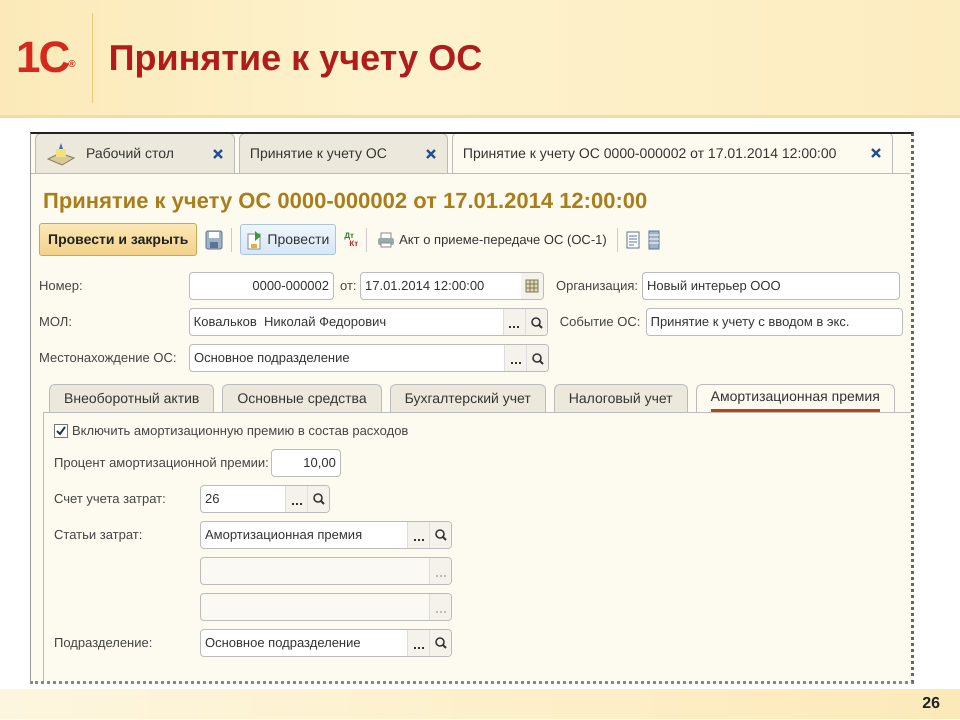 The width and height of the screenshot is (960, 720). Describe the element at coordinates (61, 153) in the screenshot. I see `desk-icon` at that location.